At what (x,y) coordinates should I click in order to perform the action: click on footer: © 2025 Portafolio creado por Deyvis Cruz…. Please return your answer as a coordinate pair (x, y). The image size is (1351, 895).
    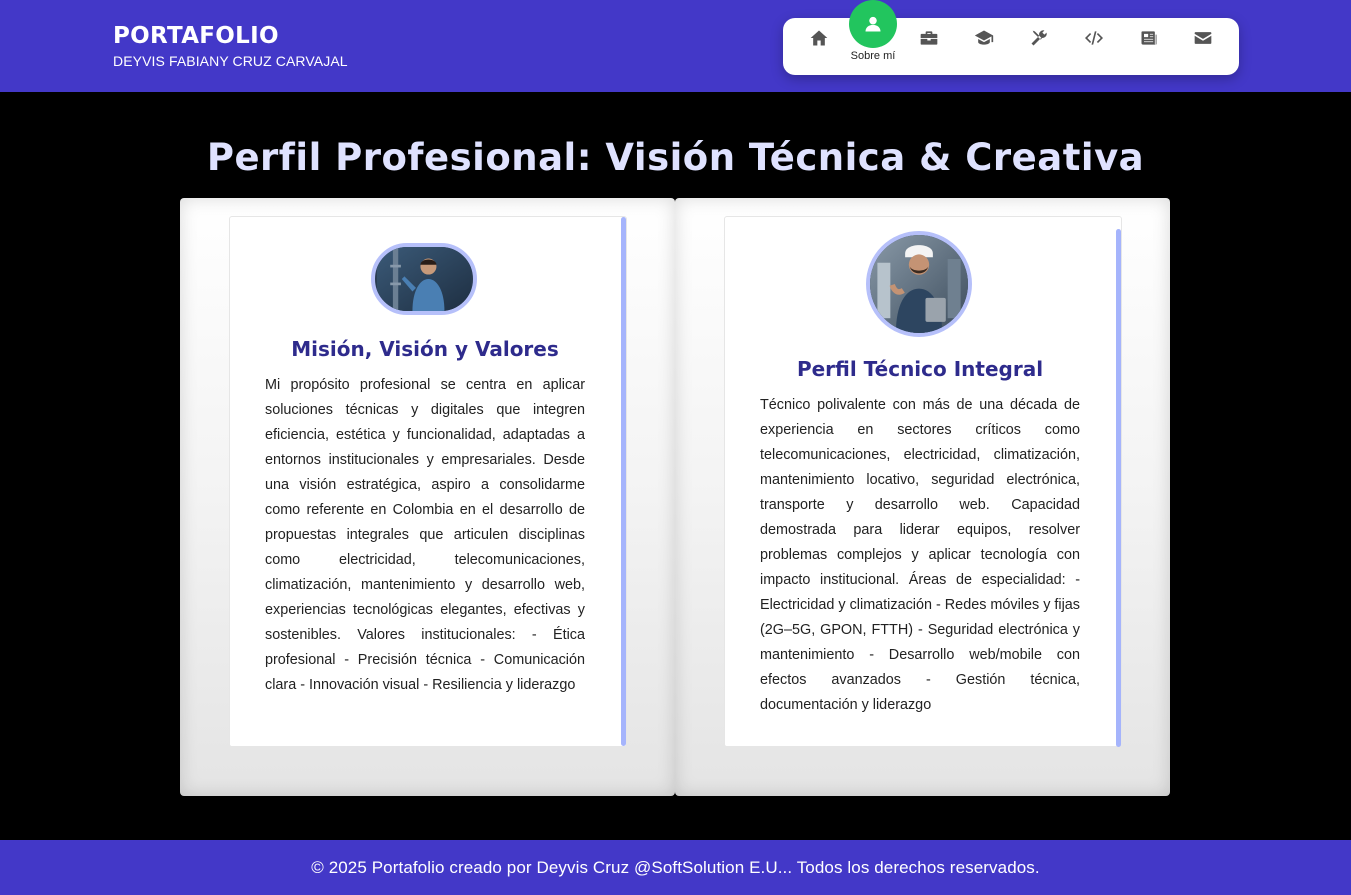
    Looking at the image, I should click on (675, 867).